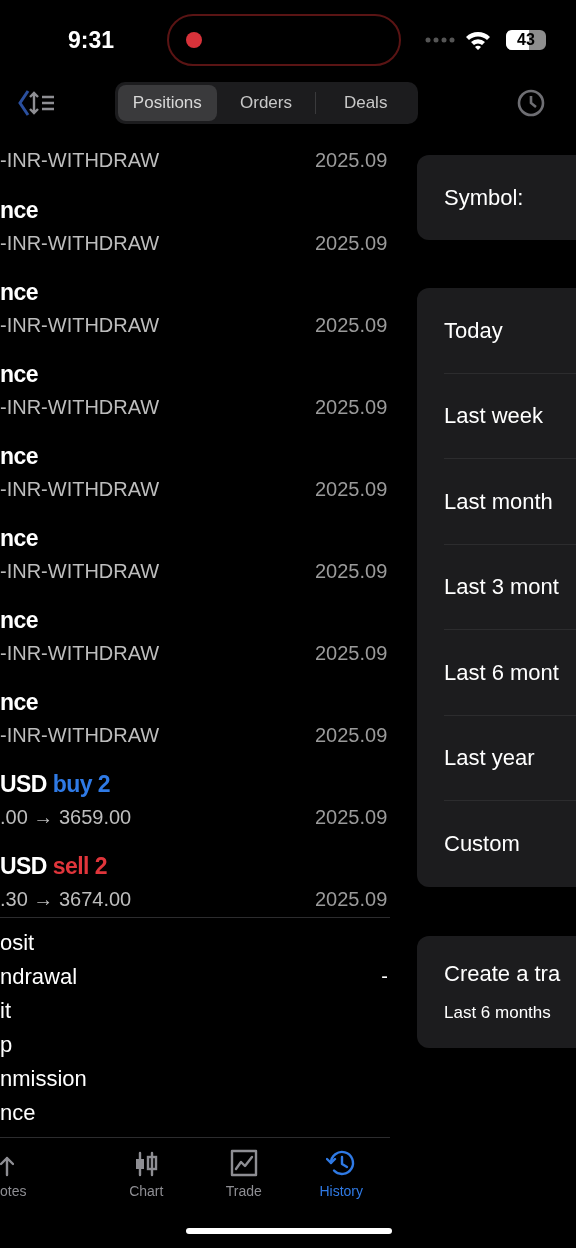  I want to click on period-option: Last year, so click(489, 758).